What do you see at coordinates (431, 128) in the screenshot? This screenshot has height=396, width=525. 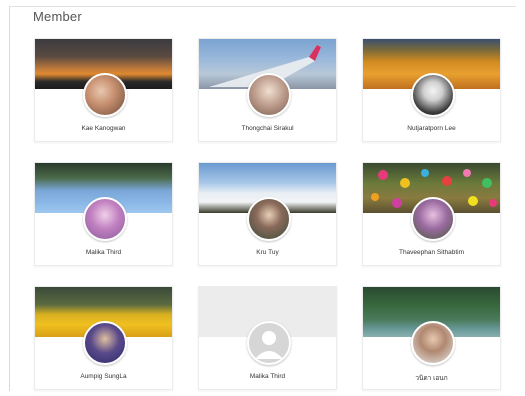 I see `member-name: Nutjaratporn Lee` at bounding box center [431, 128].